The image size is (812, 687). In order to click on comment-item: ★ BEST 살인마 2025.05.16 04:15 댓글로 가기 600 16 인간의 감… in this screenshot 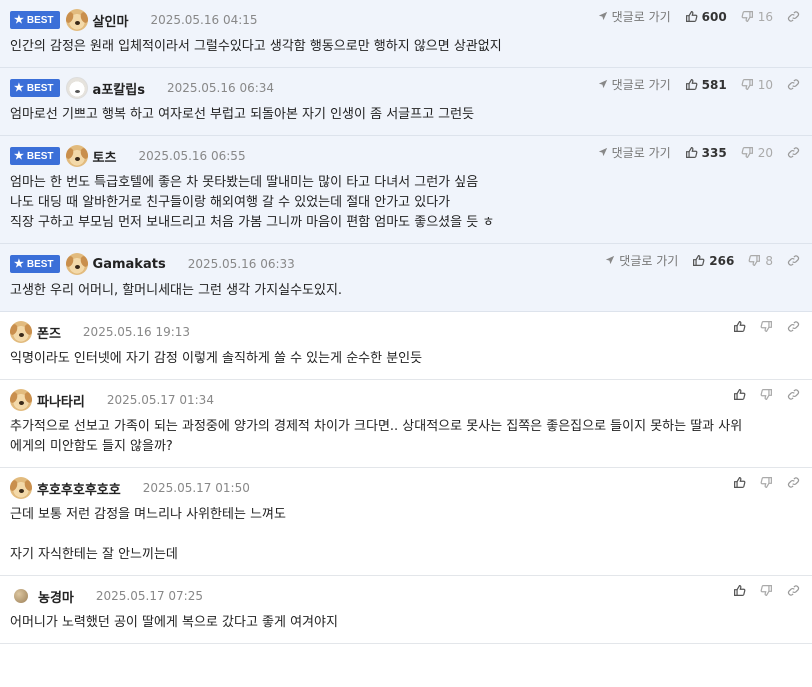, I will do `click(406, 34)`.